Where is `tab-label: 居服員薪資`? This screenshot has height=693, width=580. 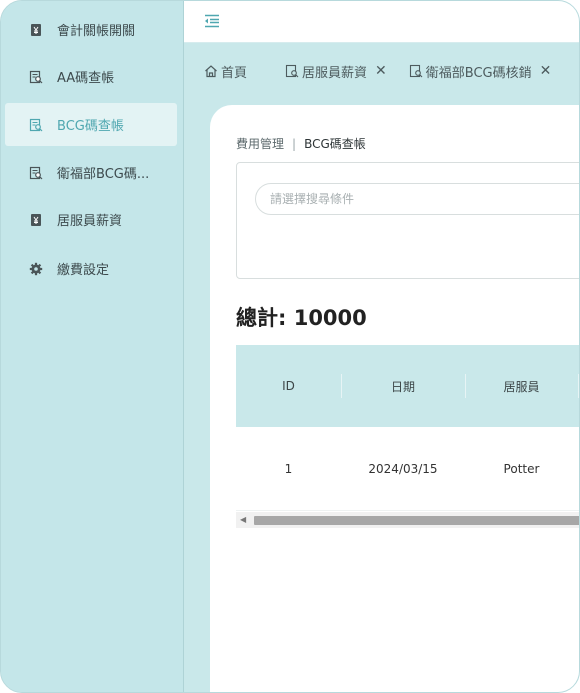 tab-label: 居服員薪資 is located at coordinates (335, 73).